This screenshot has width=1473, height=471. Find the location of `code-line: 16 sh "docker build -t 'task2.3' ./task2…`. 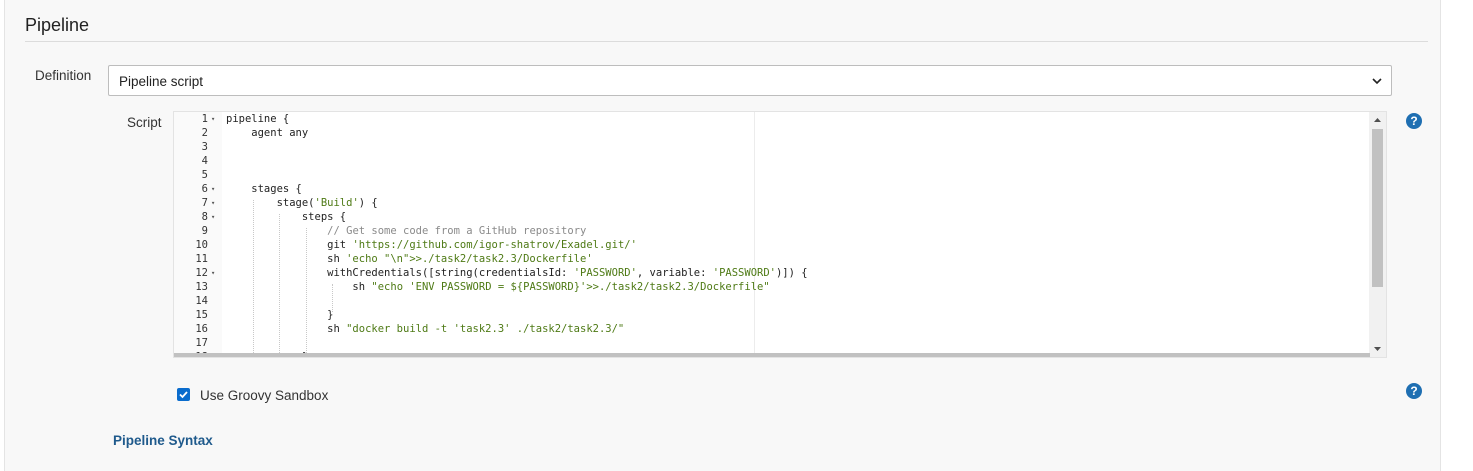

code-line: 16 sh "docker build -t 'task2.3' ./task2… is located at coordinates (772, 329).